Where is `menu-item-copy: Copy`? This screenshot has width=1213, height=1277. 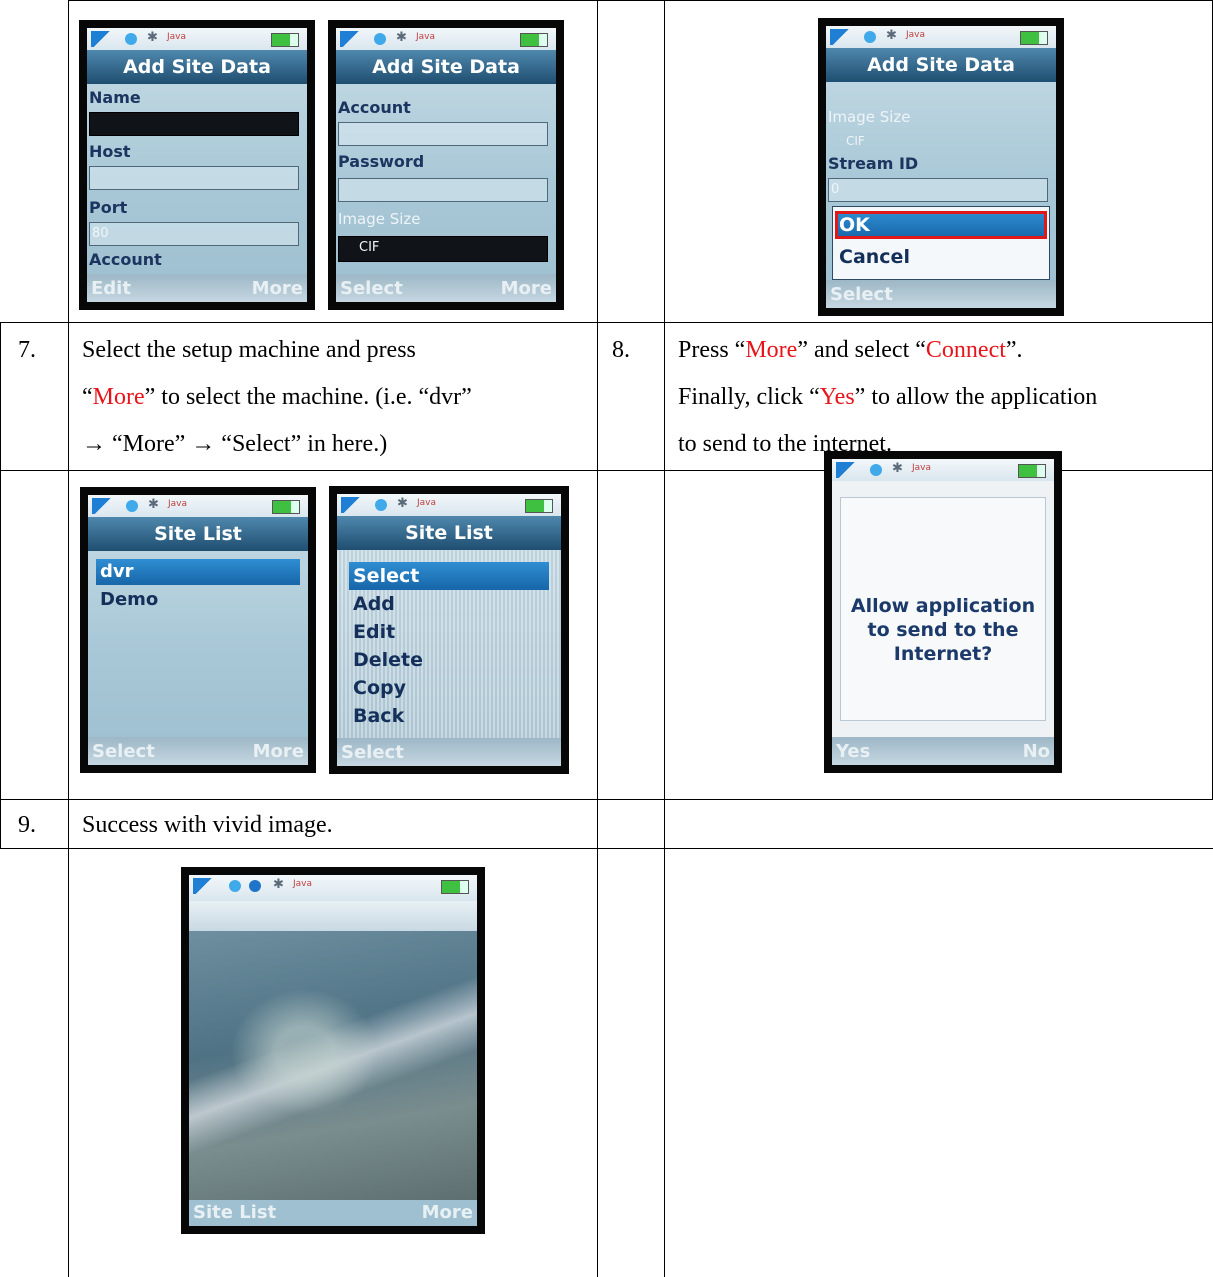 menu-item-copy: Copy is located at coordinates (449, 688).